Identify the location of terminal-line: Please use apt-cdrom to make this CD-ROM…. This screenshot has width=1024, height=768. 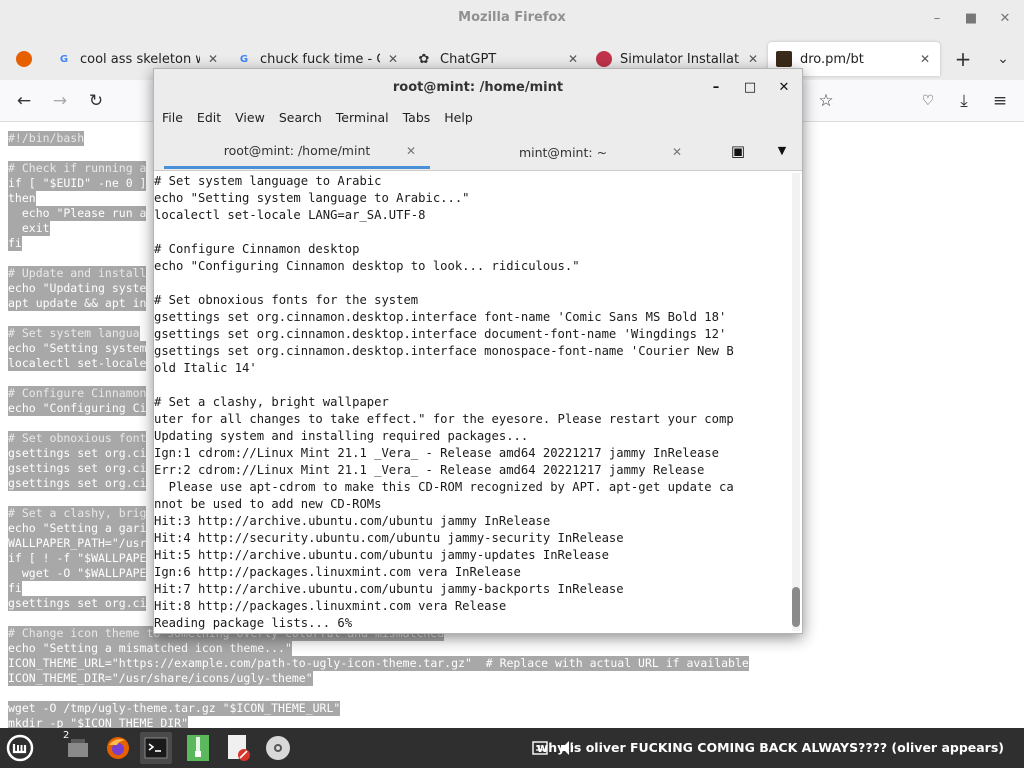
(444, 487).